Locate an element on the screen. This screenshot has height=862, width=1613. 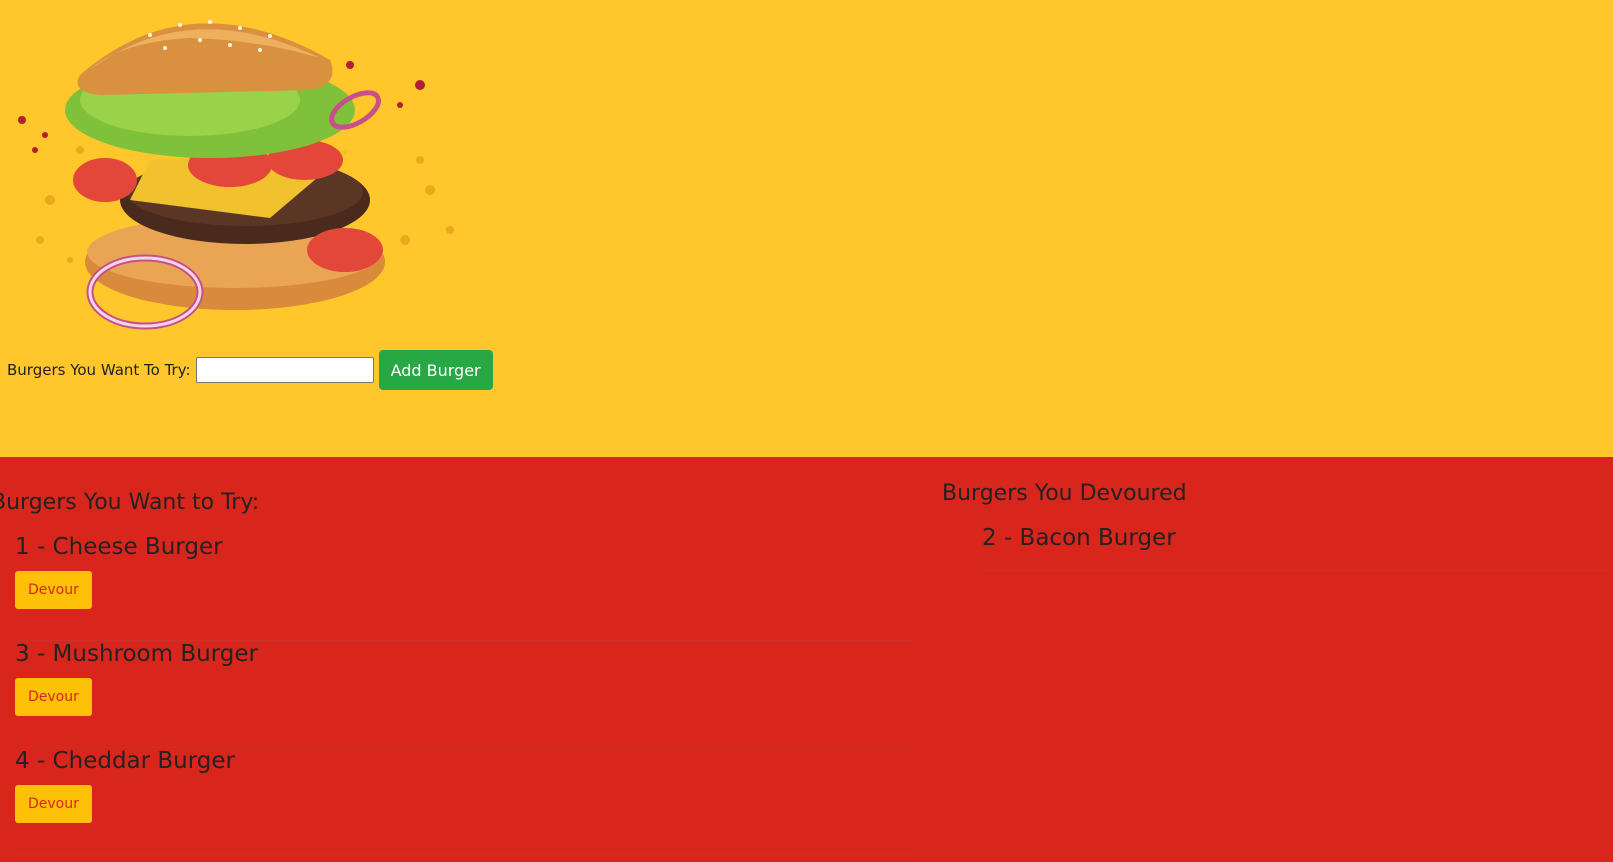
burger-image is located at coordinates (236, 175).